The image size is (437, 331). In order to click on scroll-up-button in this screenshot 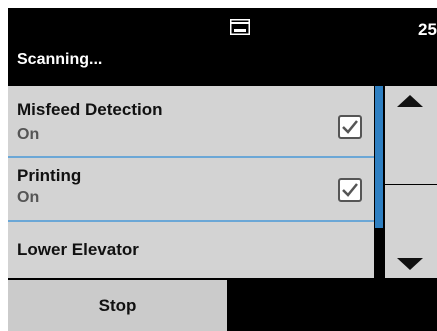, I will do `click(411, 135)`.